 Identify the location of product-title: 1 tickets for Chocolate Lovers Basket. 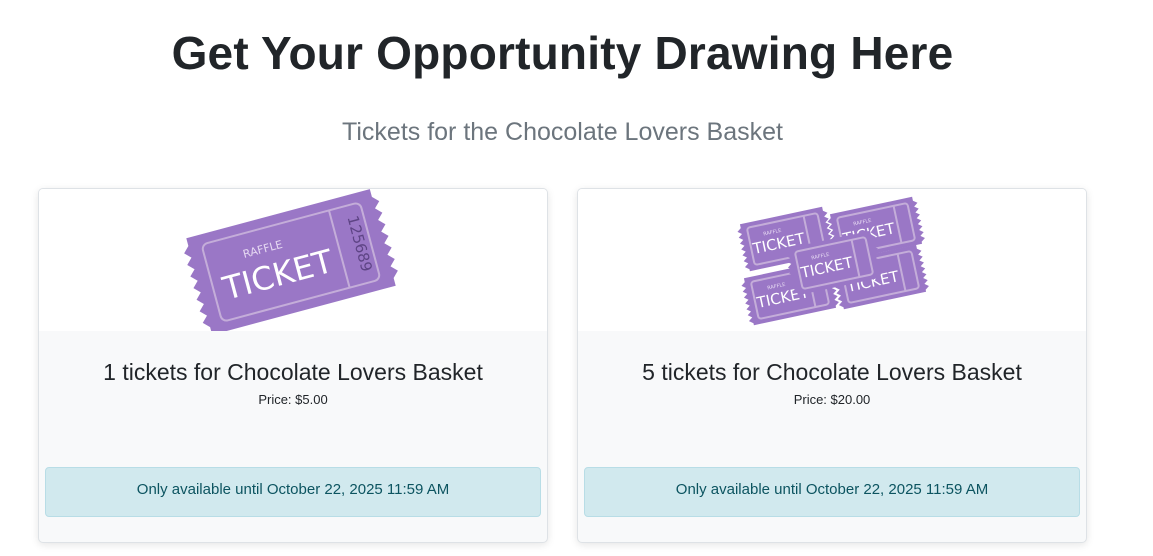
(293, 372).